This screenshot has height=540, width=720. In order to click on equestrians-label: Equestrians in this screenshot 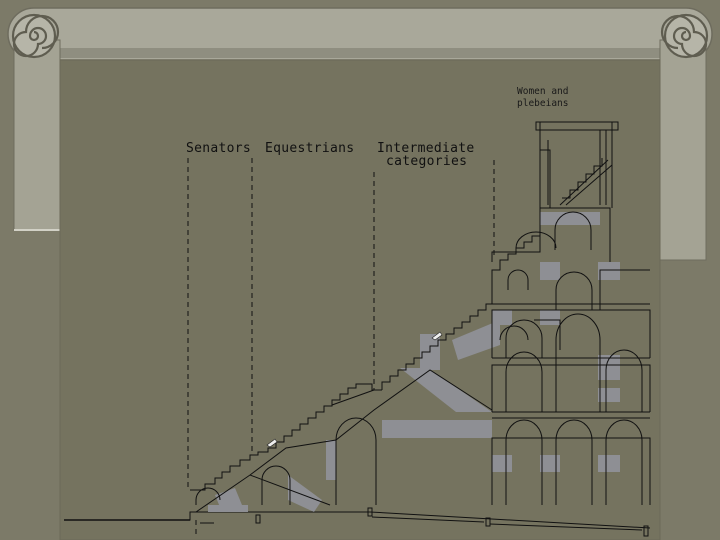, I will do `click(310, 148)`.